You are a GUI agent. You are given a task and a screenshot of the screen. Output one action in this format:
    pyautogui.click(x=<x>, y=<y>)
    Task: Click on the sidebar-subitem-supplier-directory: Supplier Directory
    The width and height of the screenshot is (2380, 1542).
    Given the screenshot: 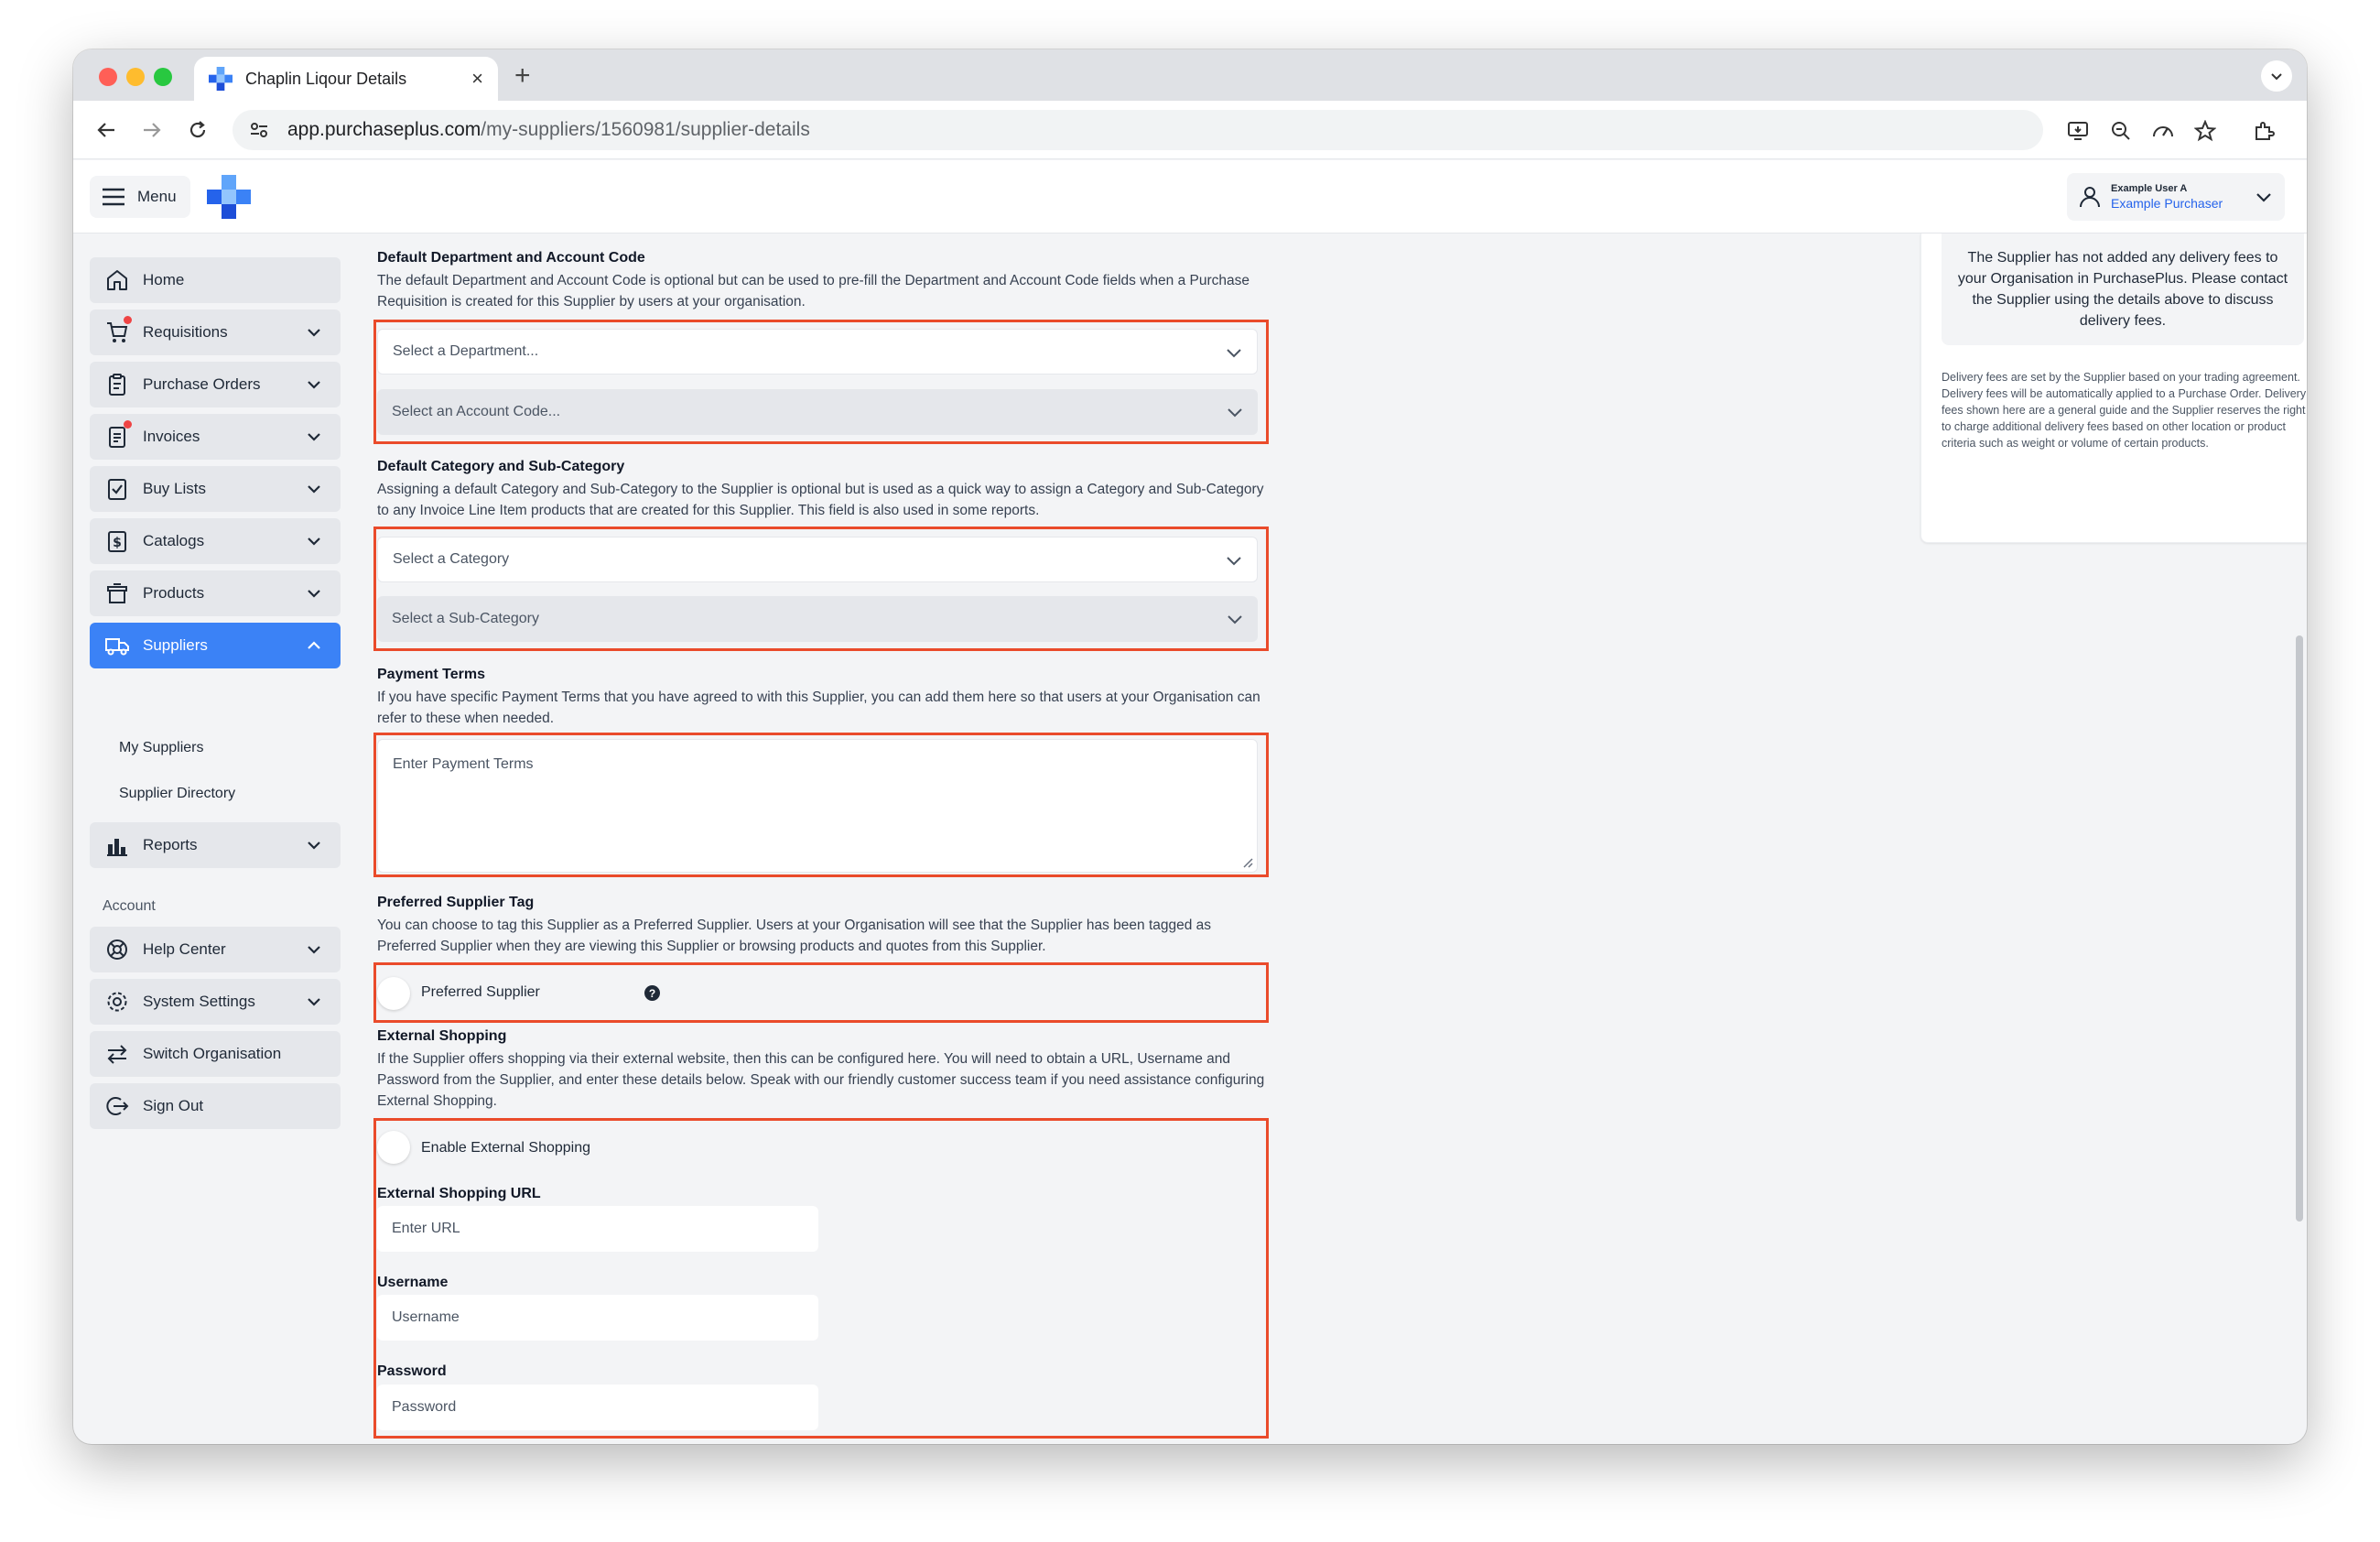 What is the action you would take?
    pyautogui.click(x=177, y=794)
    